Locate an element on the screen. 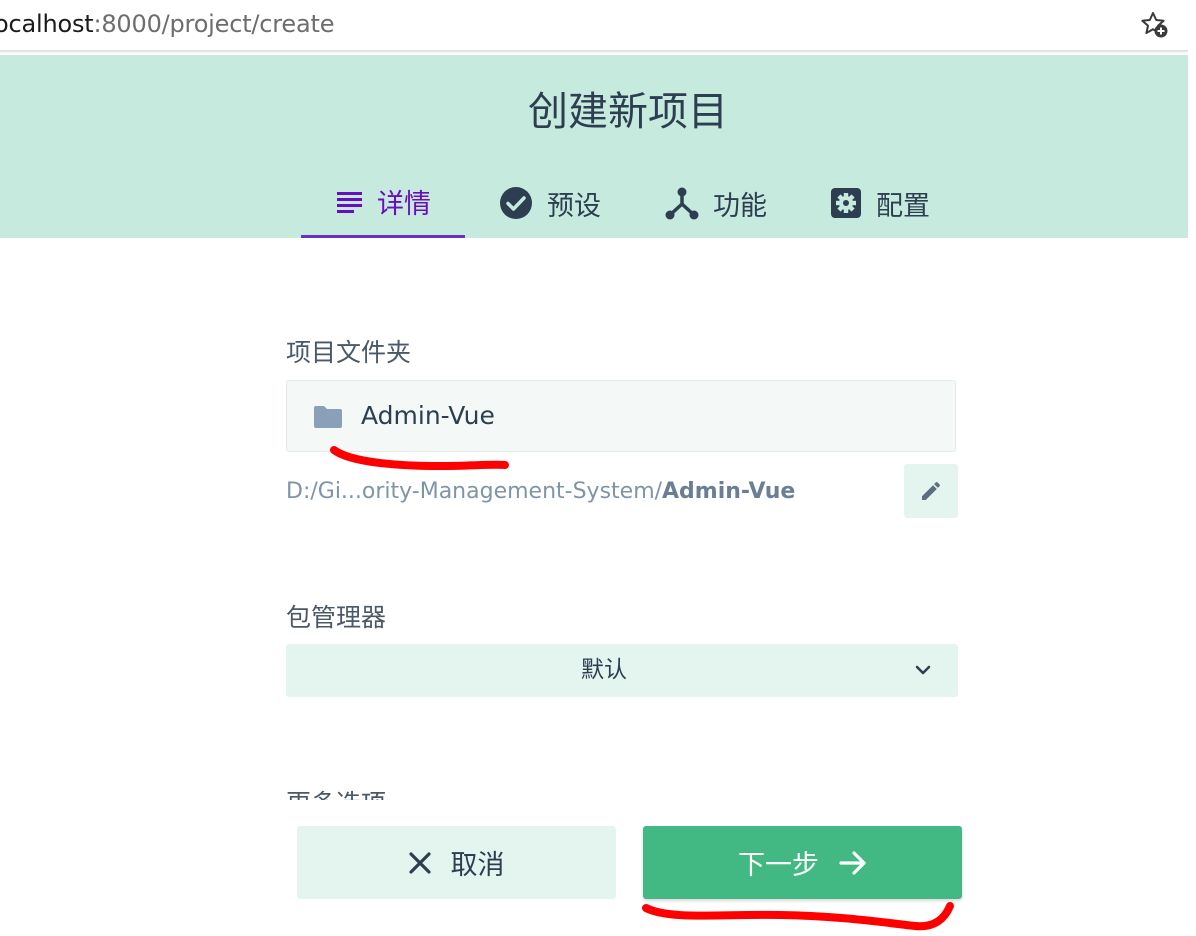 Image resolution: width=1196 pixels, height=936 pixels. project-folder-label: 项目文件夹 is located at coordinates (349, 352).